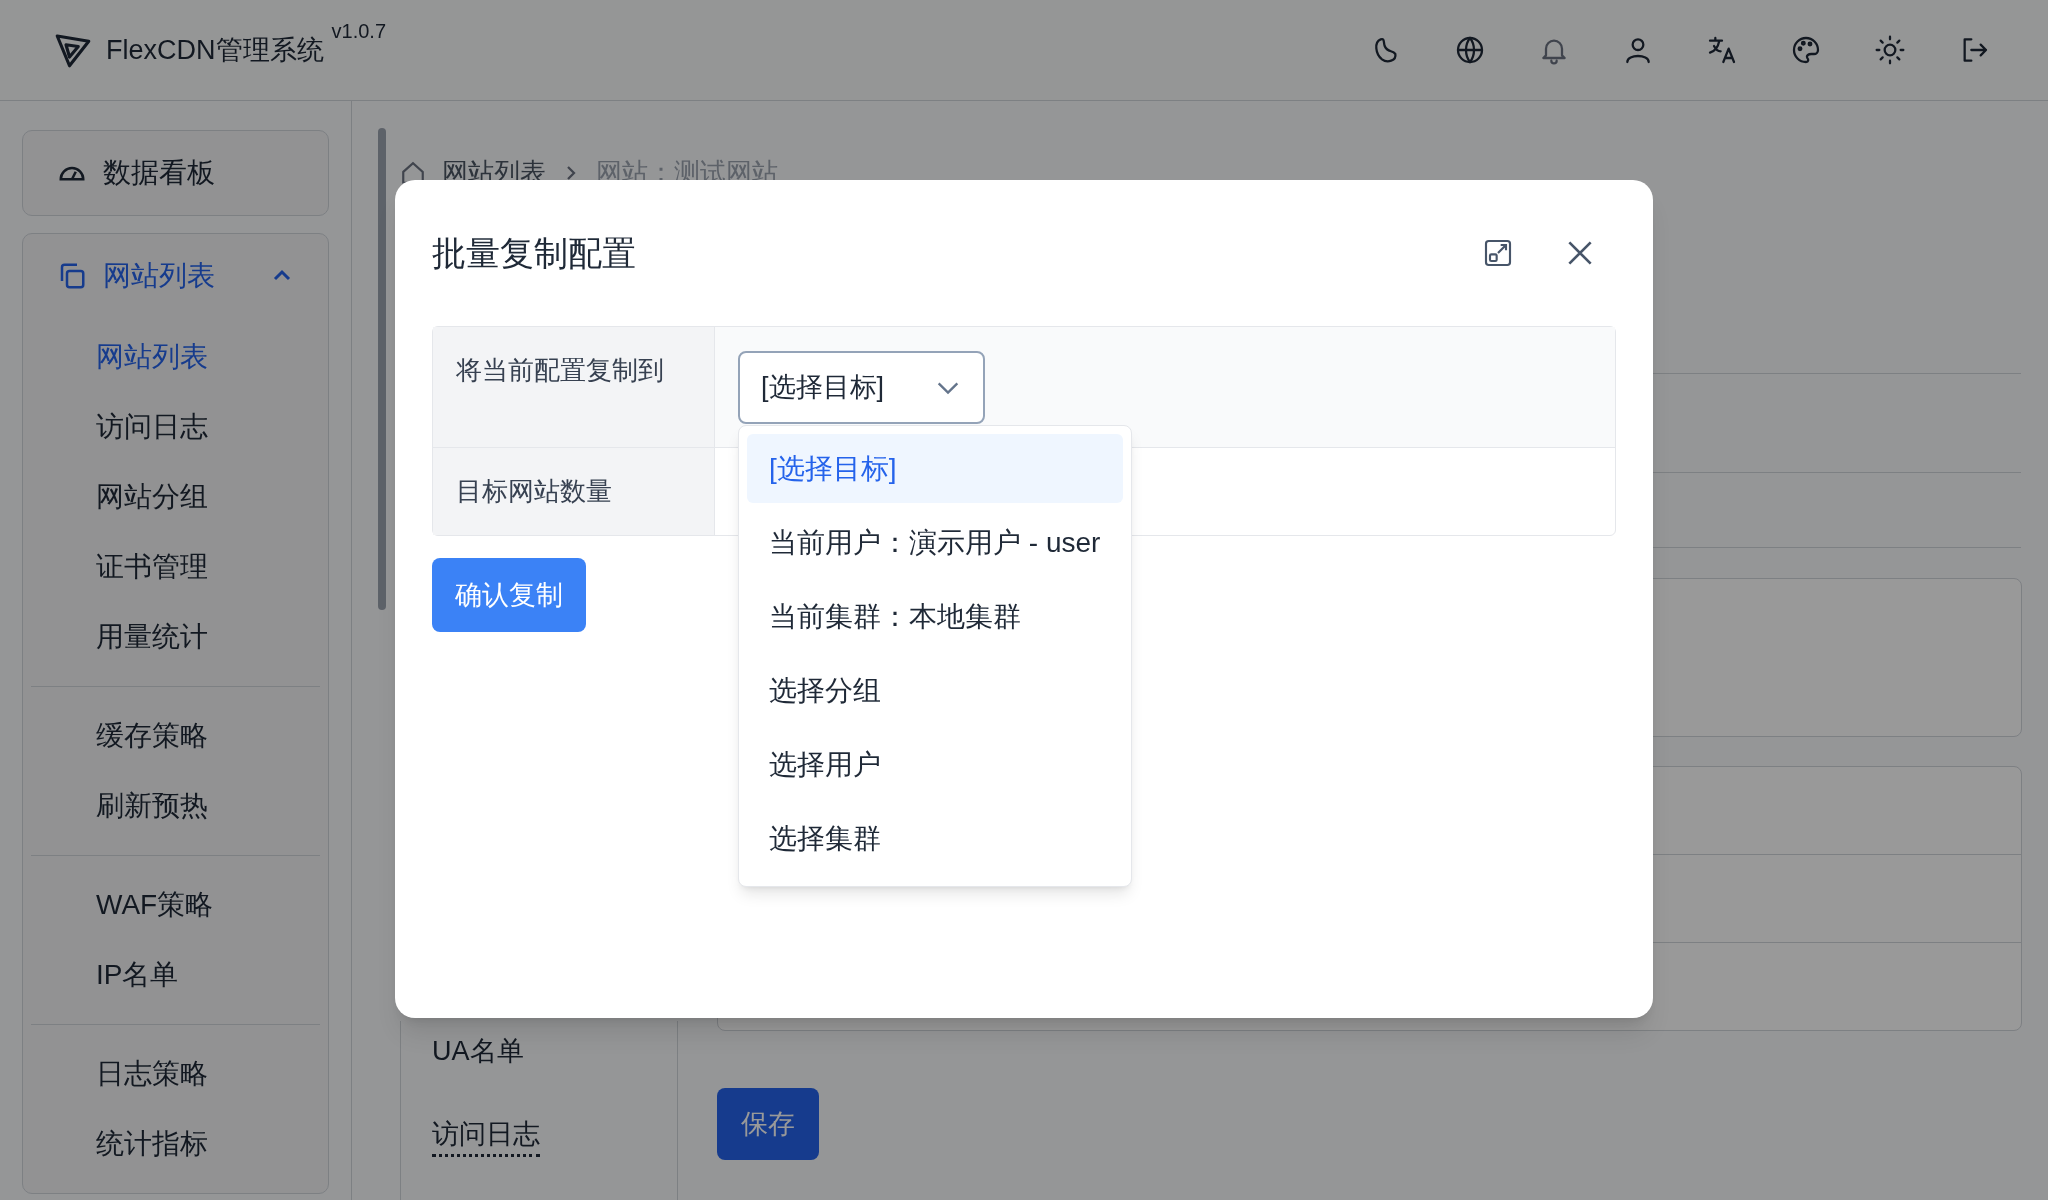 This screenshot has height=1200, width=2048. What do you see at coordinates (175, 276) in the screenshot?
I see `sidebar-group-header: 网站列表` at bounding box center [175, 276].